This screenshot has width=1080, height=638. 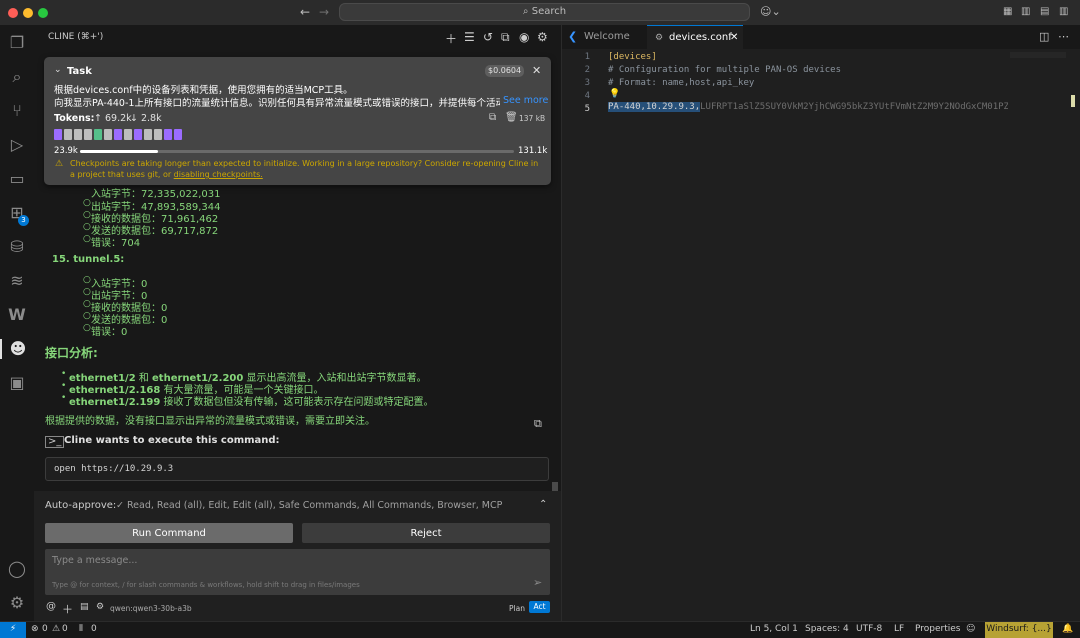 What do you see at coordinates (13, 630) in the screenshot?
I see `remote-indicator-icon: ⚡` at bounding box center [13, 630].